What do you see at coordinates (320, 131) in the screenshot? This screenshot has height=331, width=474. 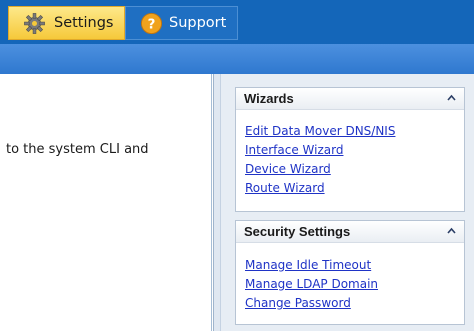 I see `edit-data-mover-dns-nis-link: Edit Data Mover DNS/NIS` at bounding box center [320, 131].